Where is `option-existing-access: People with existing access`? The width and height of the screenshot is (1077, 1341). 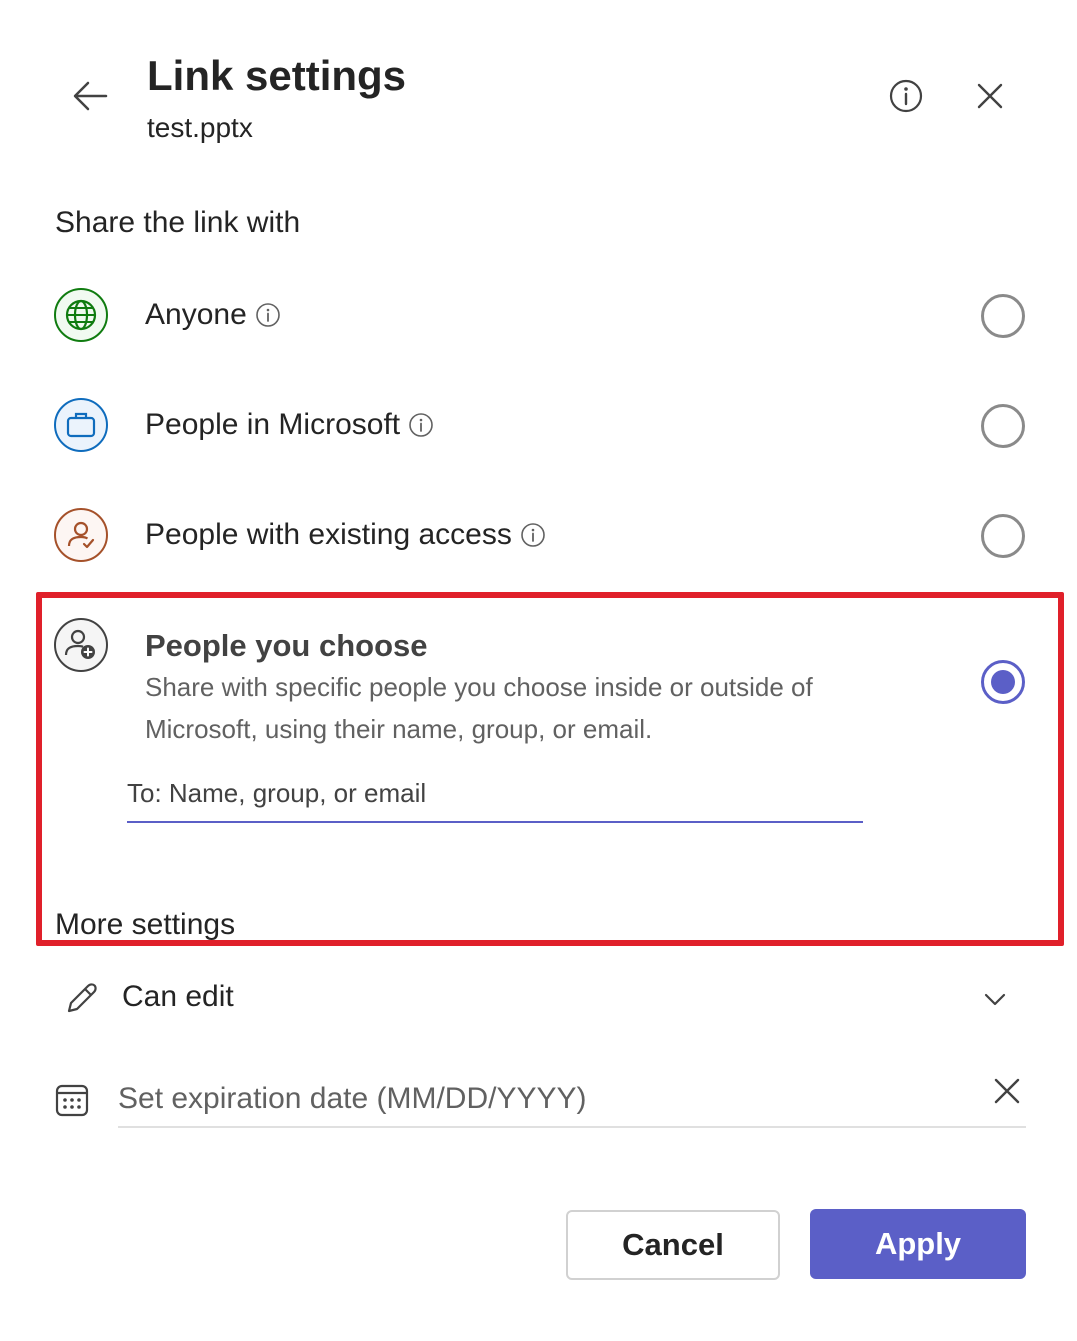
option-existing-access: People with existing access is located at coordinates (540, 537).